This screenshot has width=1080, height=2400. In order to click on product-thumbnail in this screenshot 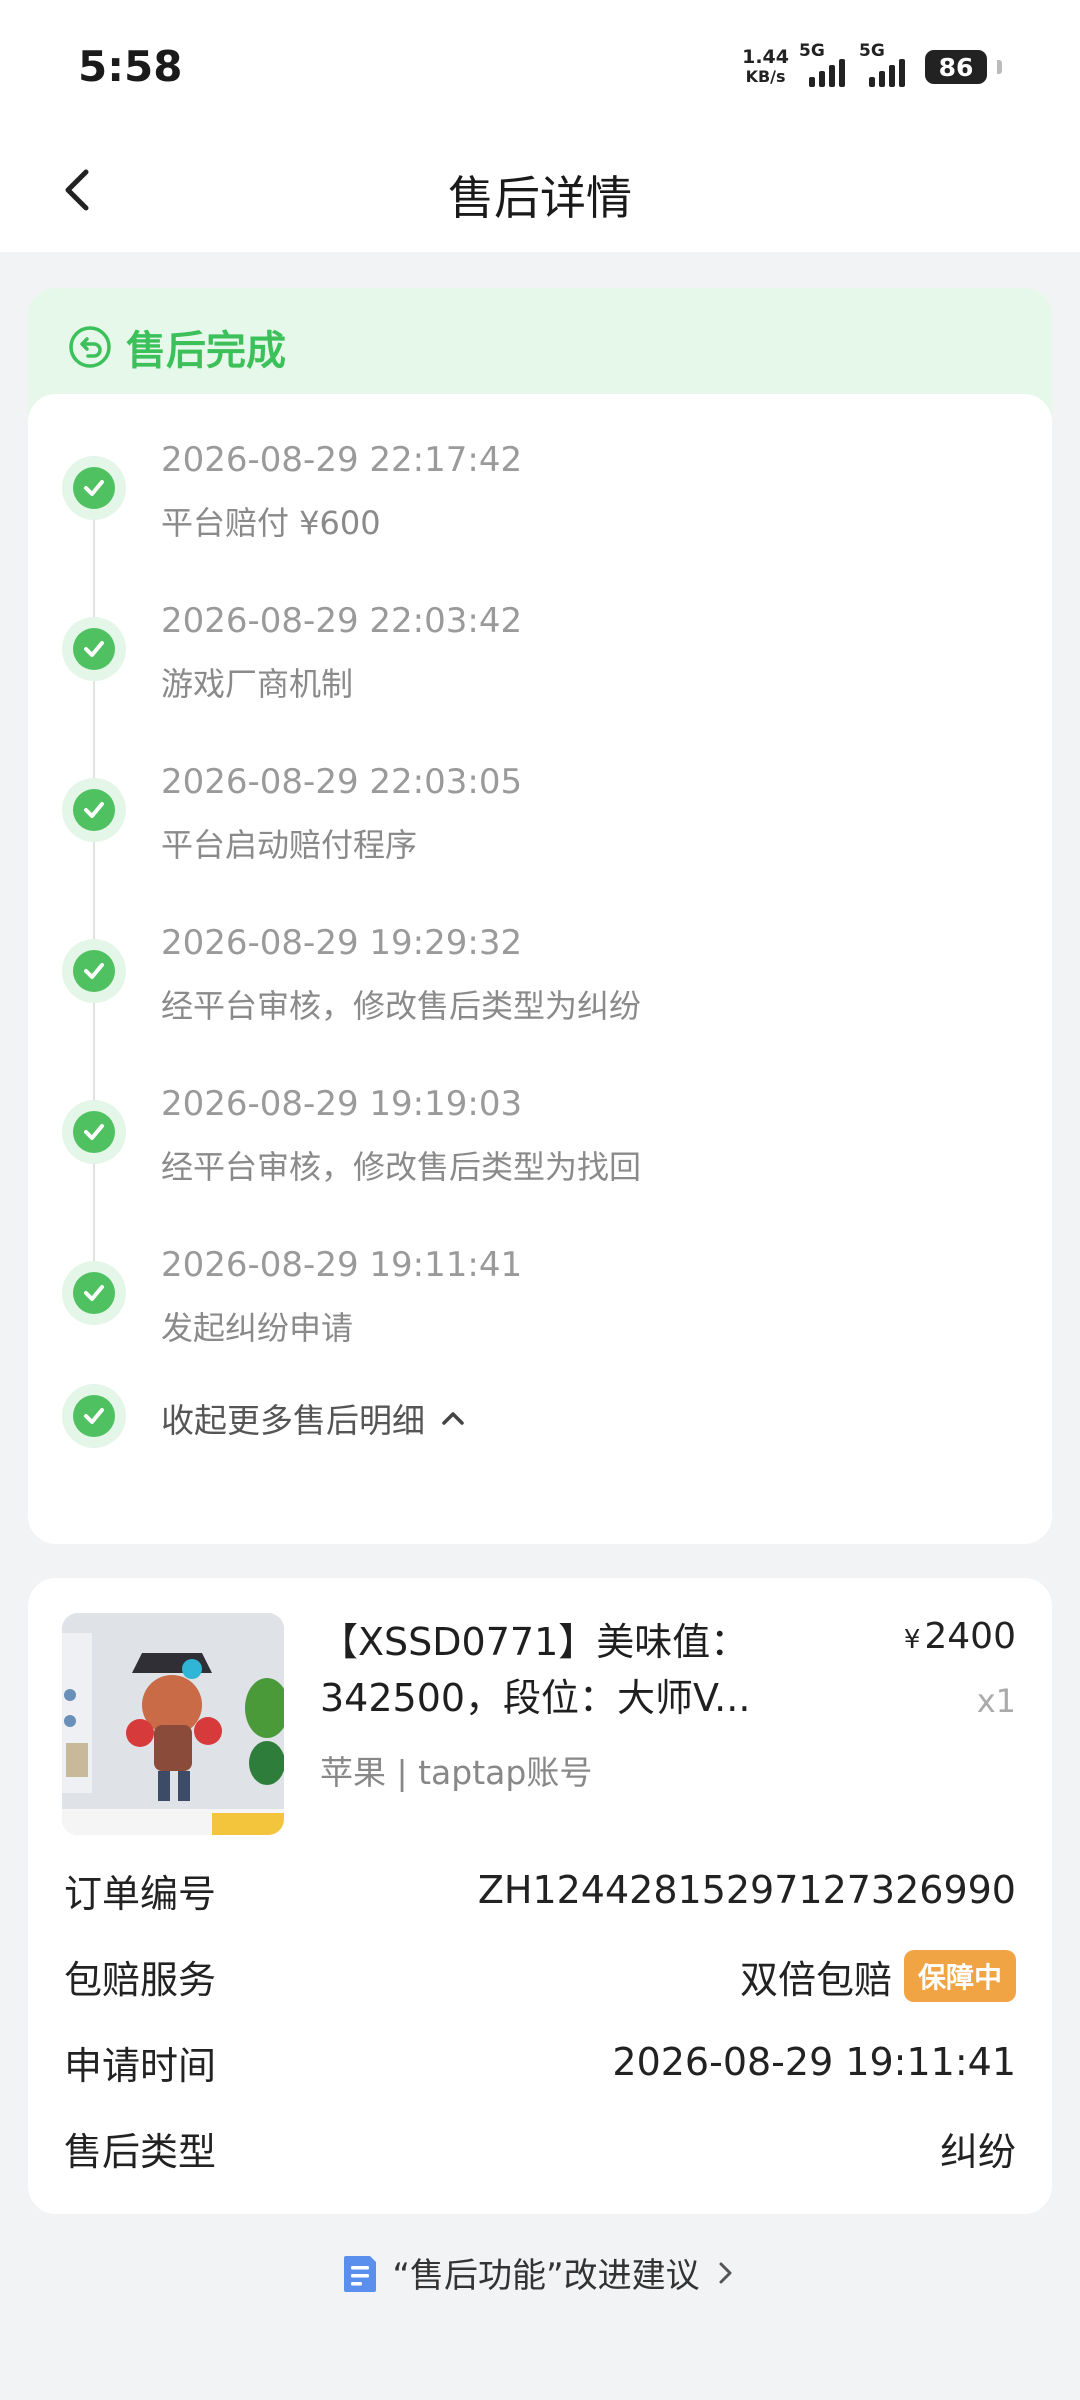, I will do `click(173, 1724)`.